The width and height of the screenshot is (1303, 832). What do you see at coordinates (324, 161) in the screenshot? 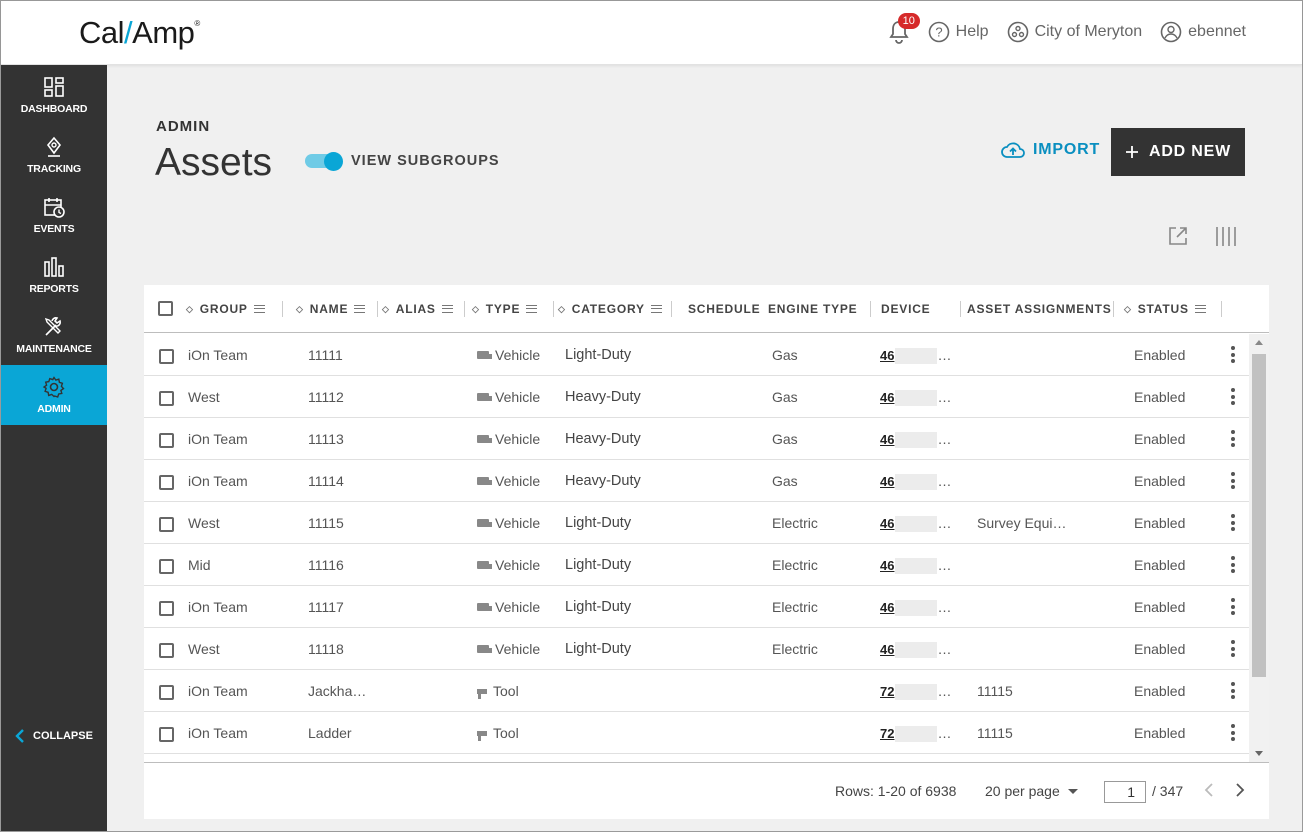
I see `view-subgroups-toggle` at bounding box center [324, 161].